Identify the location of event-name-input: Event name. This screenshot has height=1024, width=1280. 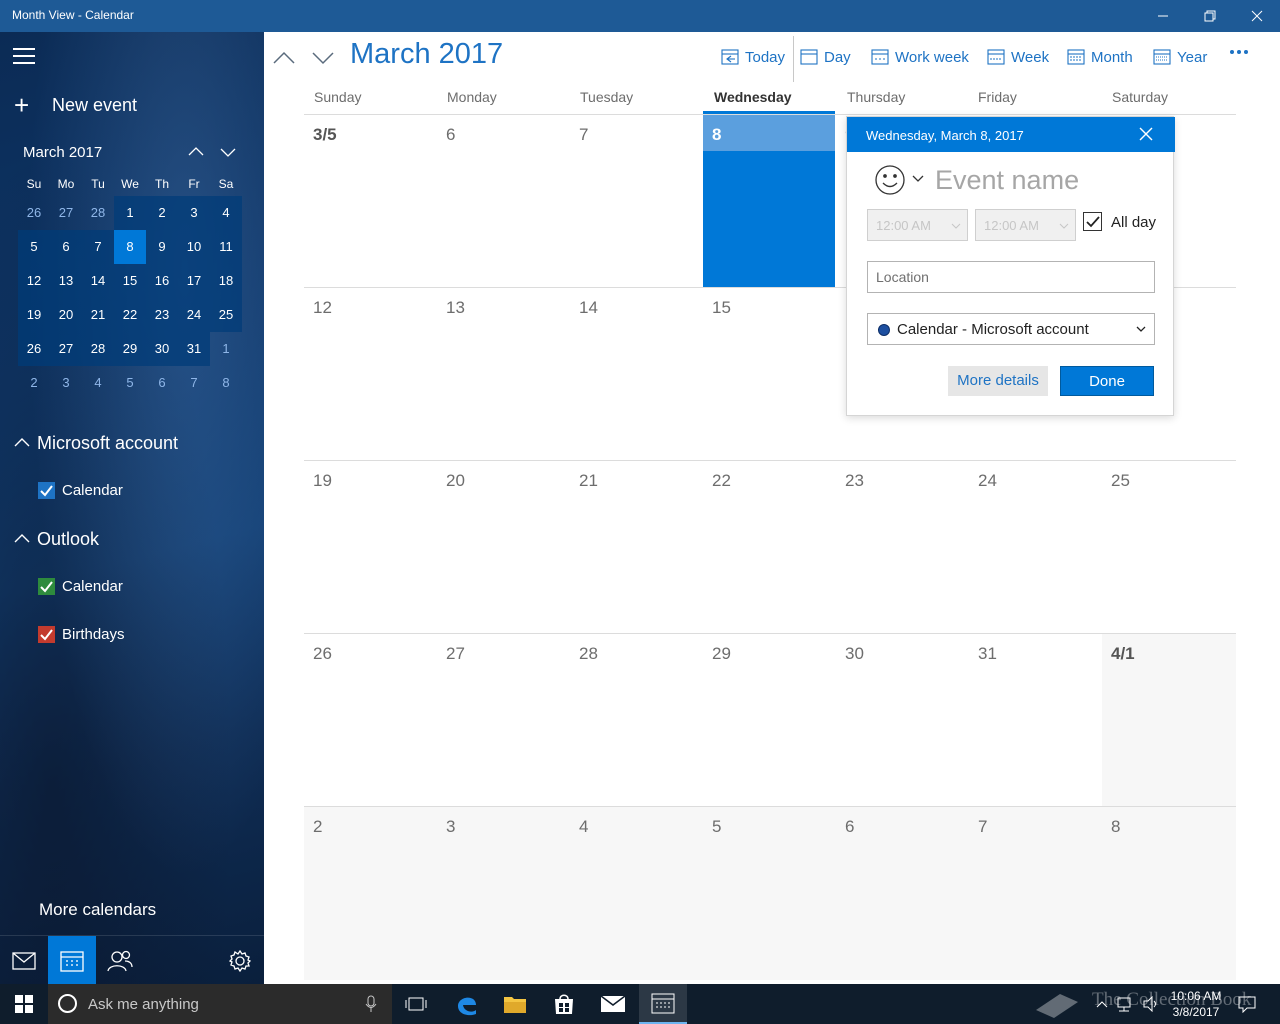
(1007, 180).